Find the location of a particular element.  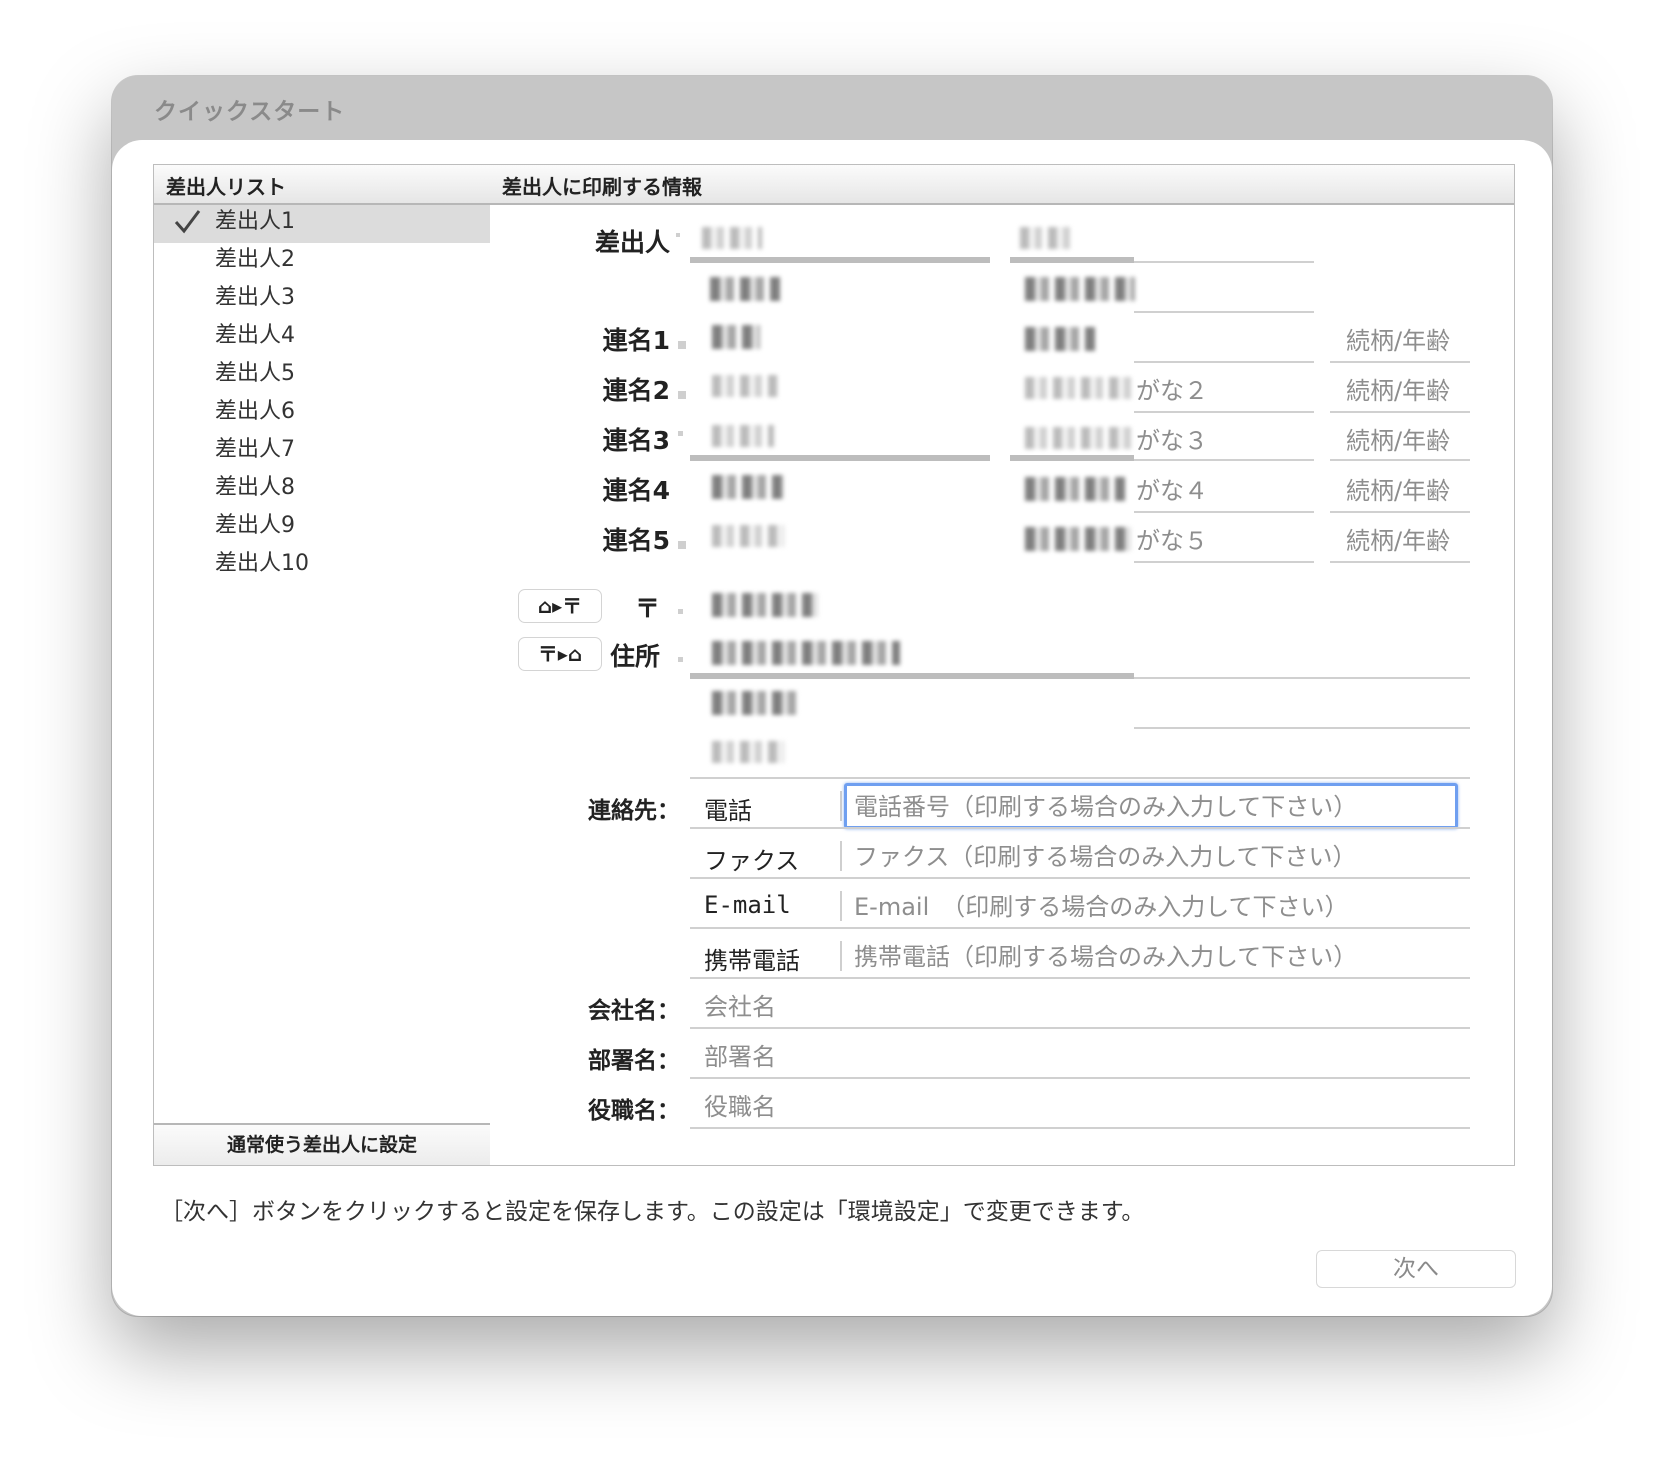

fax-label: ファクス is located at coordinates (752, 861).